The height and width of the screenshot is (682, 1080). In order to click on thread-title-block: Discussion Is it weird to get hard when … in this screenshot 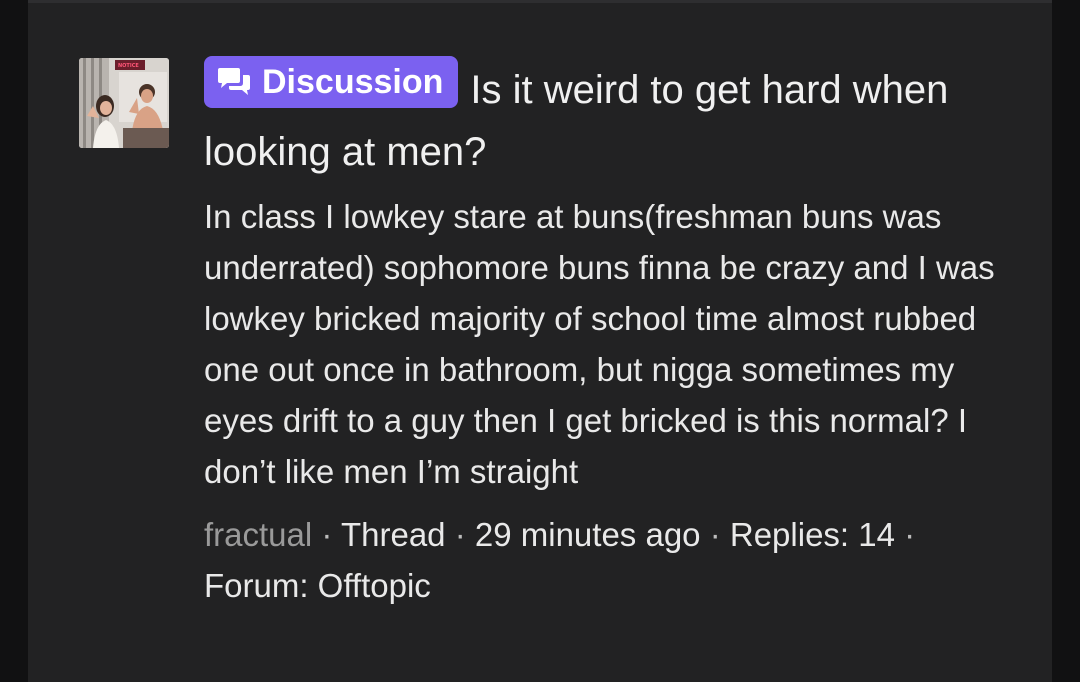, I will do `click(614, 119)`.